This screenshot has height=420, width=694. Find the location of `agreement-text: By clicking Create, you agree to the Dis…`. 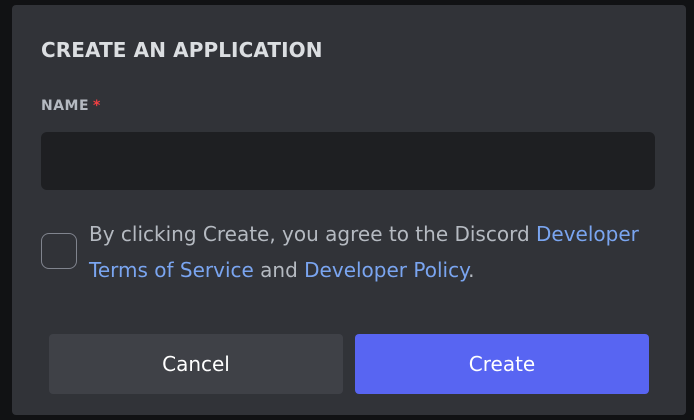

agreement-text: By clicking Create, you agree to the Dis… is located at coordinates (376, 252).